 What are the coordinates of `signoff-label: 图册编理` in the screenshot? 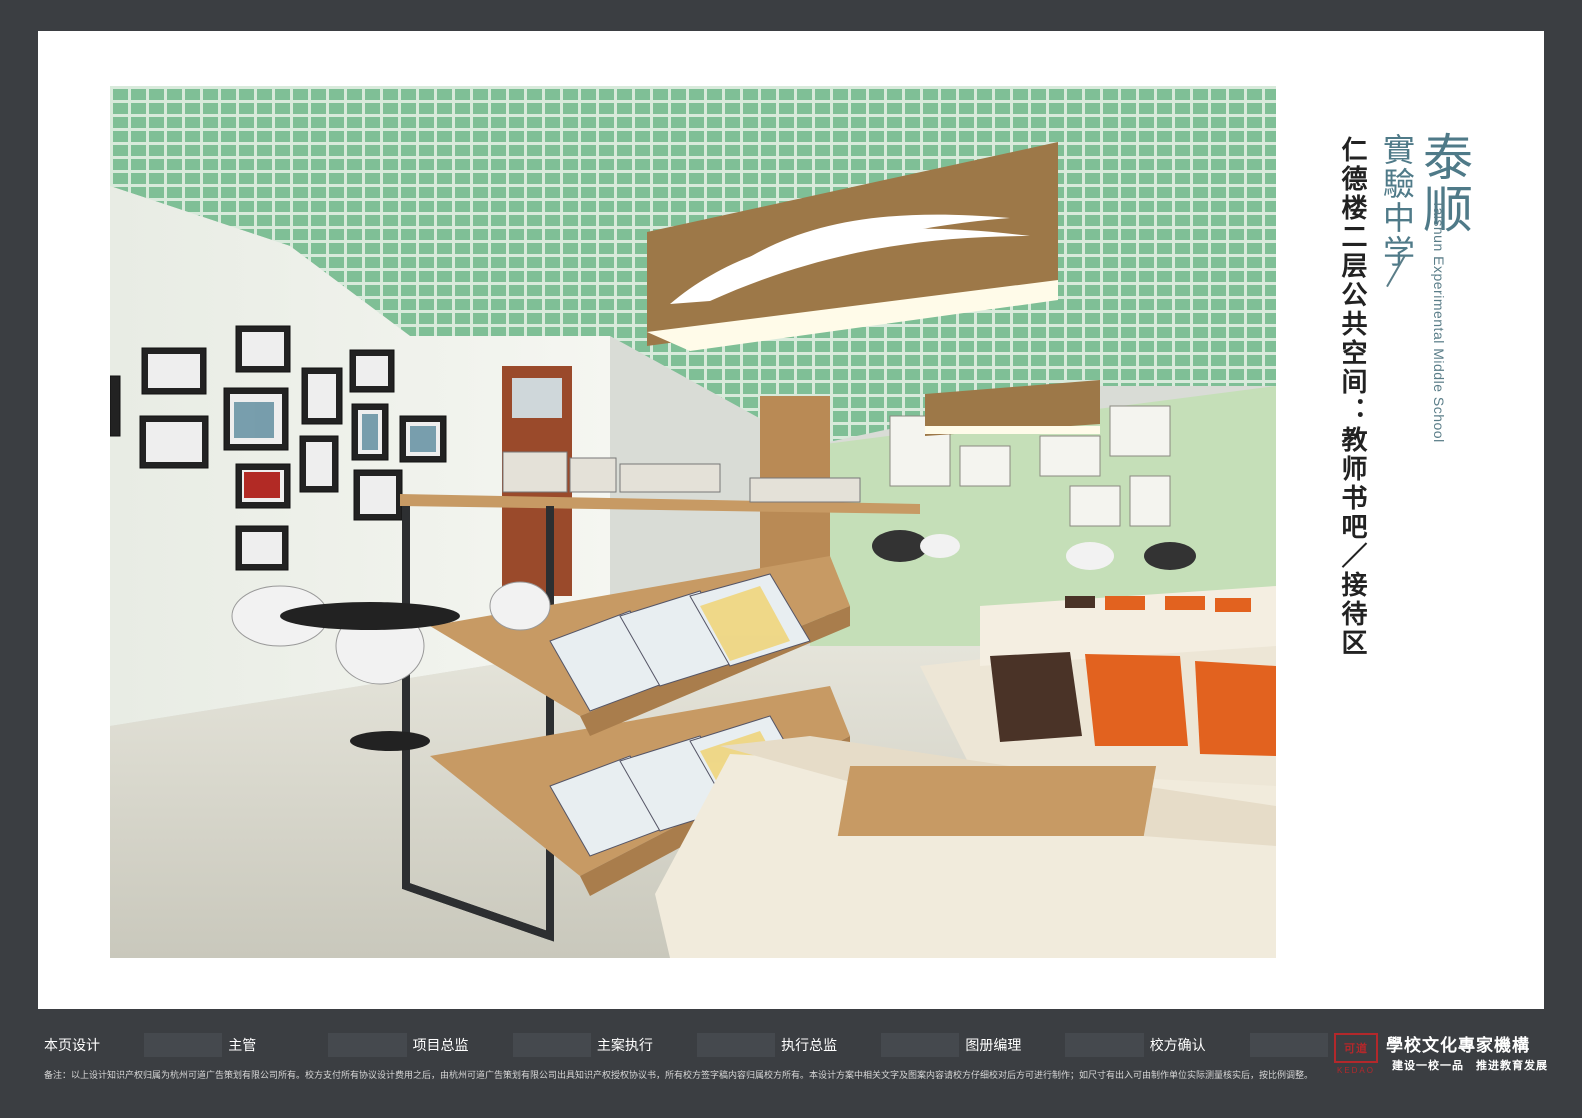 It's located at (993, 1046).